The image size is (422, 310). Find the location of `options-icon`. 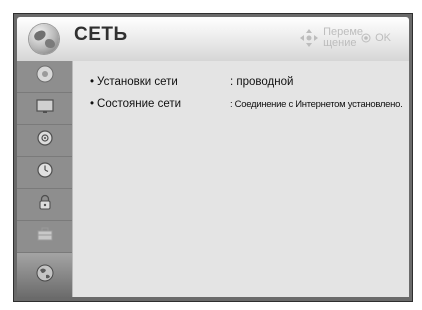

options-icon is located at coordinates (45, 236).